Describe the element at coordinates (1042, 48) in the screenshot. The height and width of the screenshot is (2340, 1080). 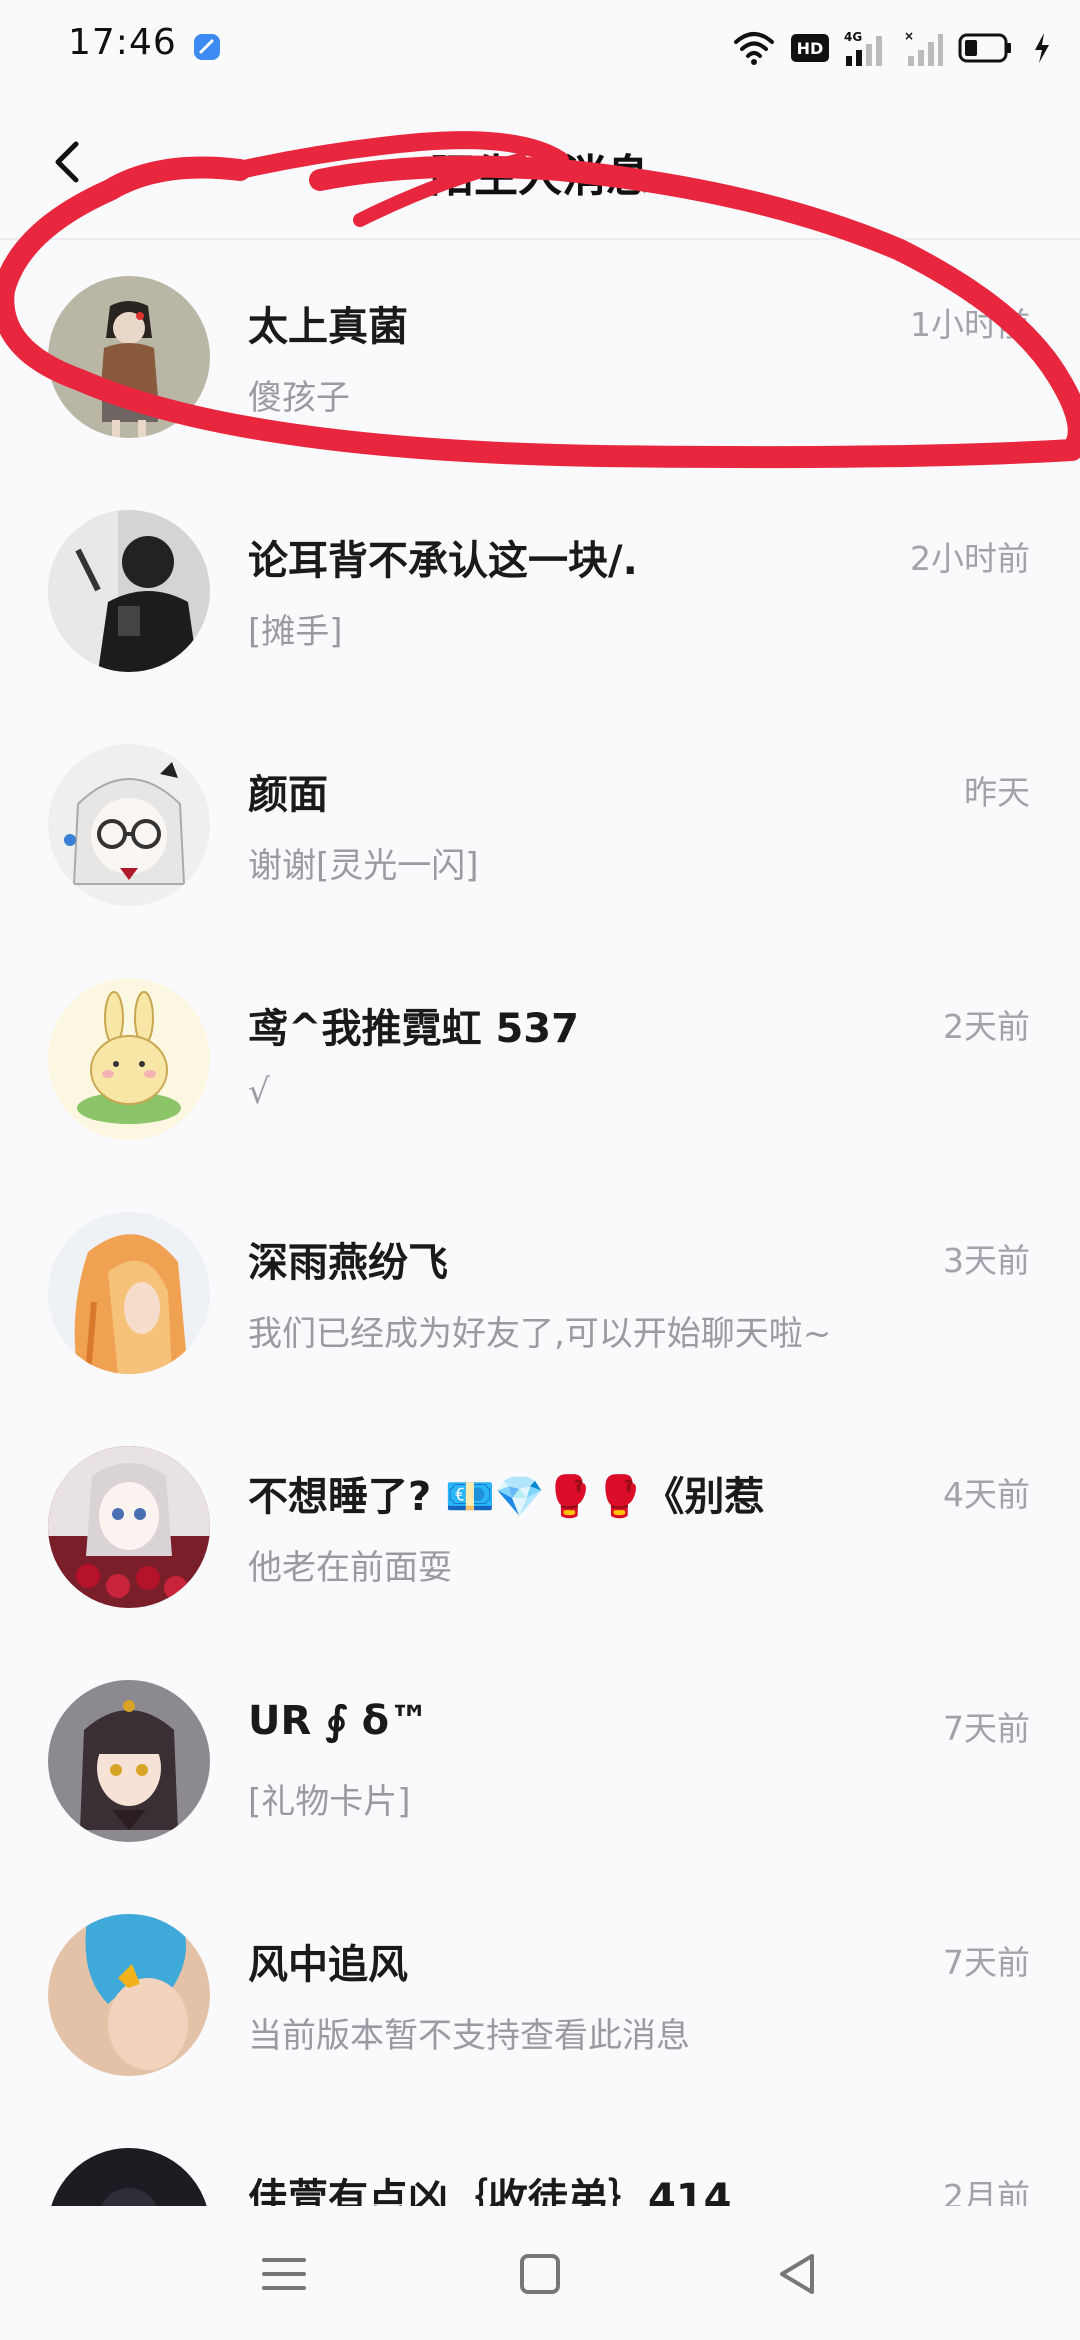
I see `charging-icon` at that location.